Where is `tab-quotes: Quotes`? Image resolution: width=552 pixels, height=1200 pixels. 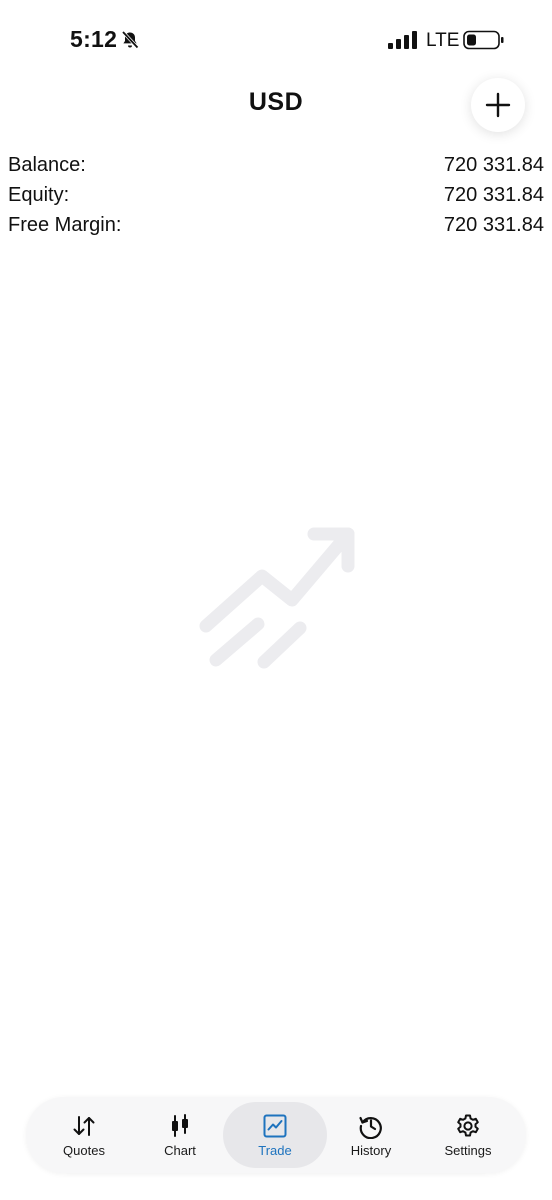 tab-quotes: Quotes is located at coordinates (84, 1135).